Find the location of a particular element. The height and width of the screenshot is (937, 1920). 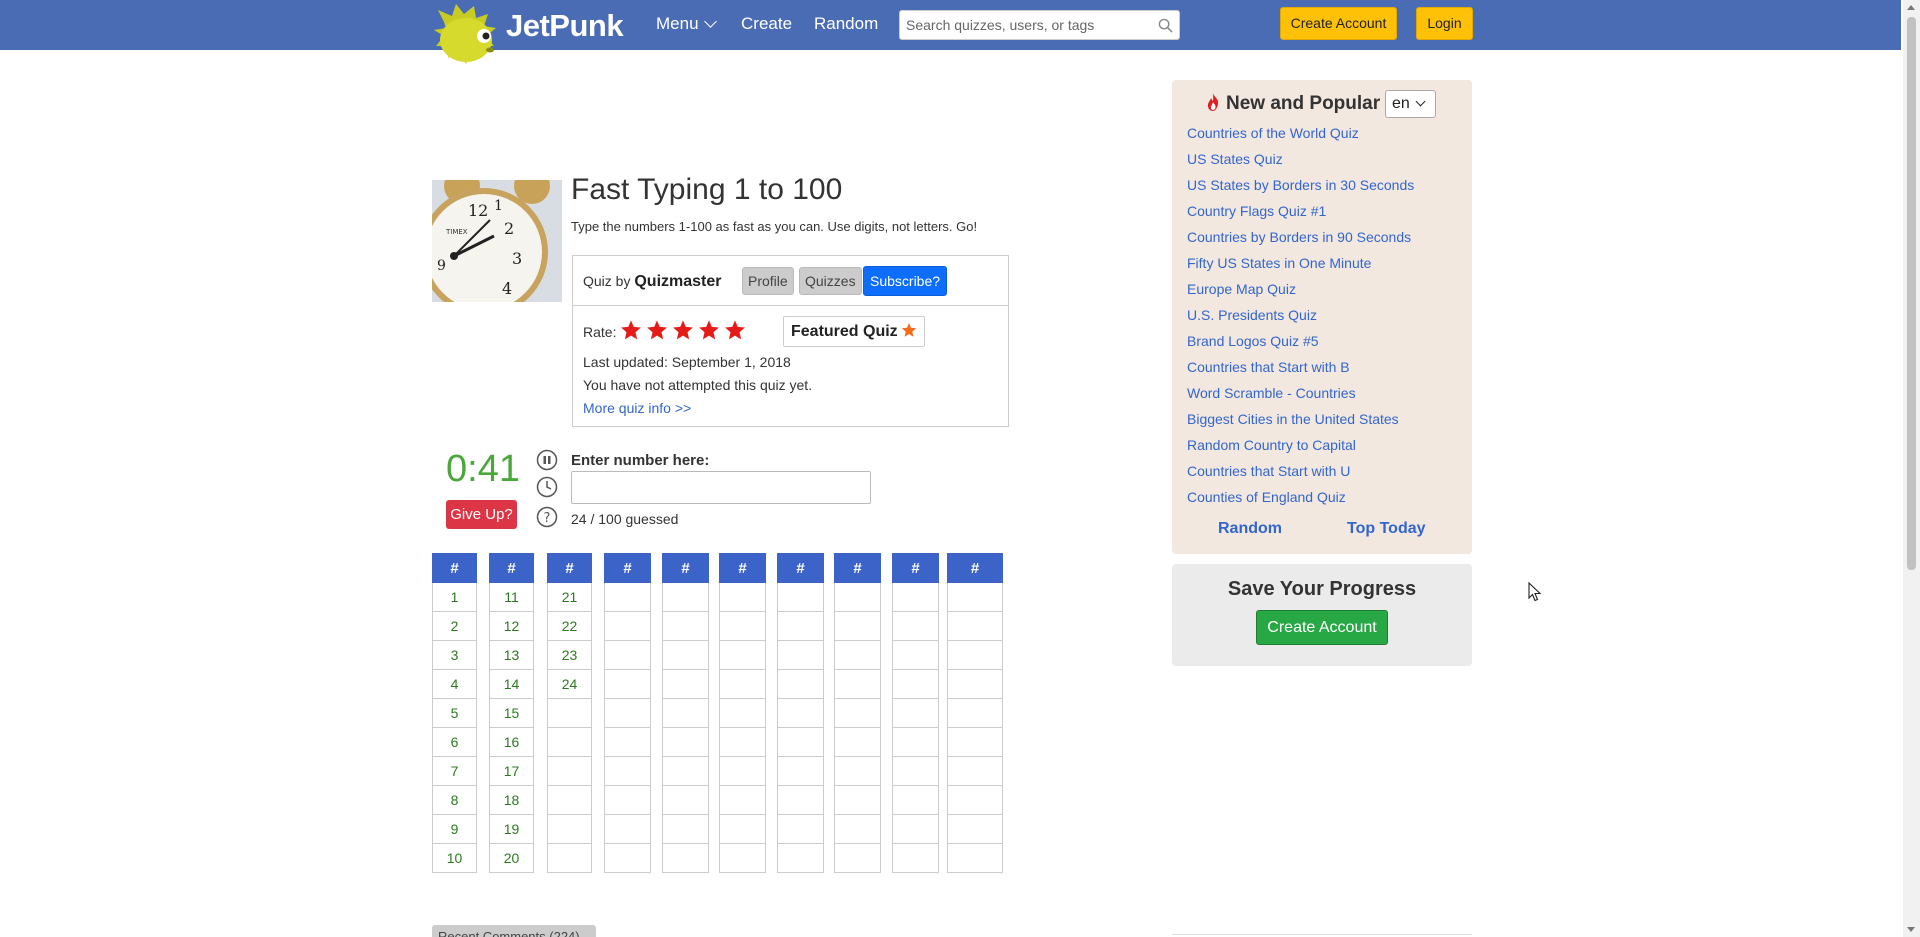

answer-cell: 24 is located at coordinates (569, 684).